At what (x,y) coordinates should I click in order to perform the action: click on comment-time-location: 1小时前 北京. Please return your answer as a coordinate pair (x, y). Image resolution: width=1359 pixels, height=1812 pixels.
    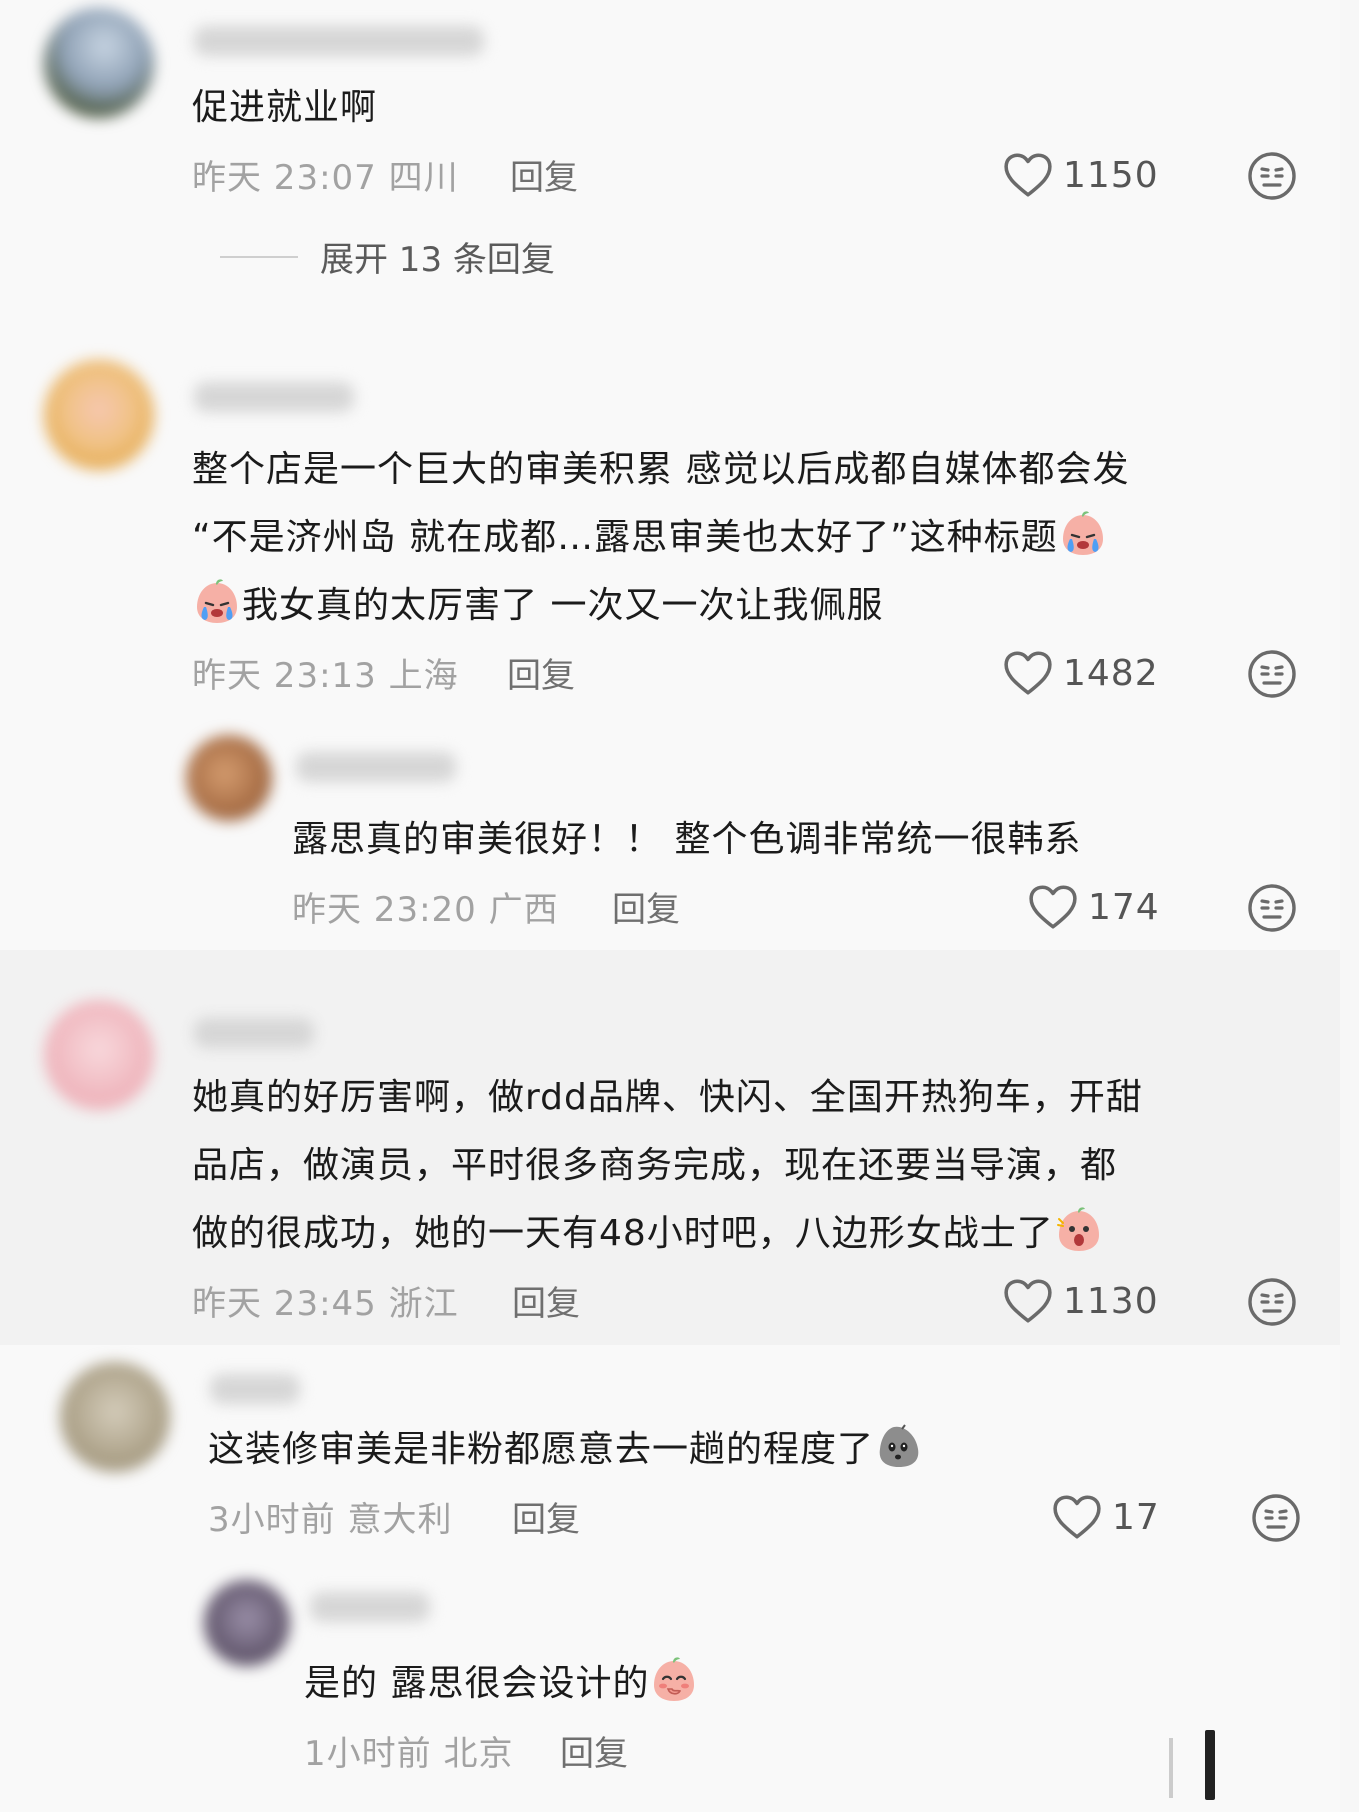
    Looking at the image, I should click on (409, 1754).